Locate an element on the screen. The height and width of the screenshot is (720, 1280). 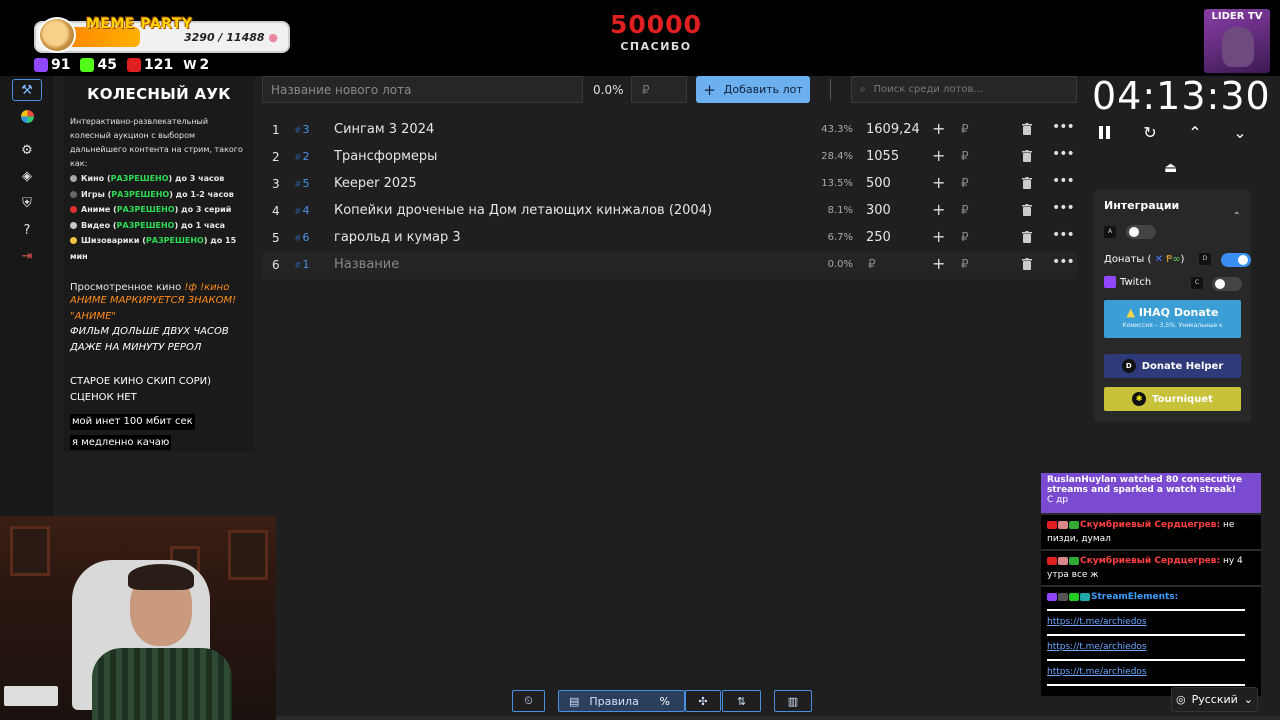
auction-nav-icon: ⚒ is located at coordinates (27, 90).